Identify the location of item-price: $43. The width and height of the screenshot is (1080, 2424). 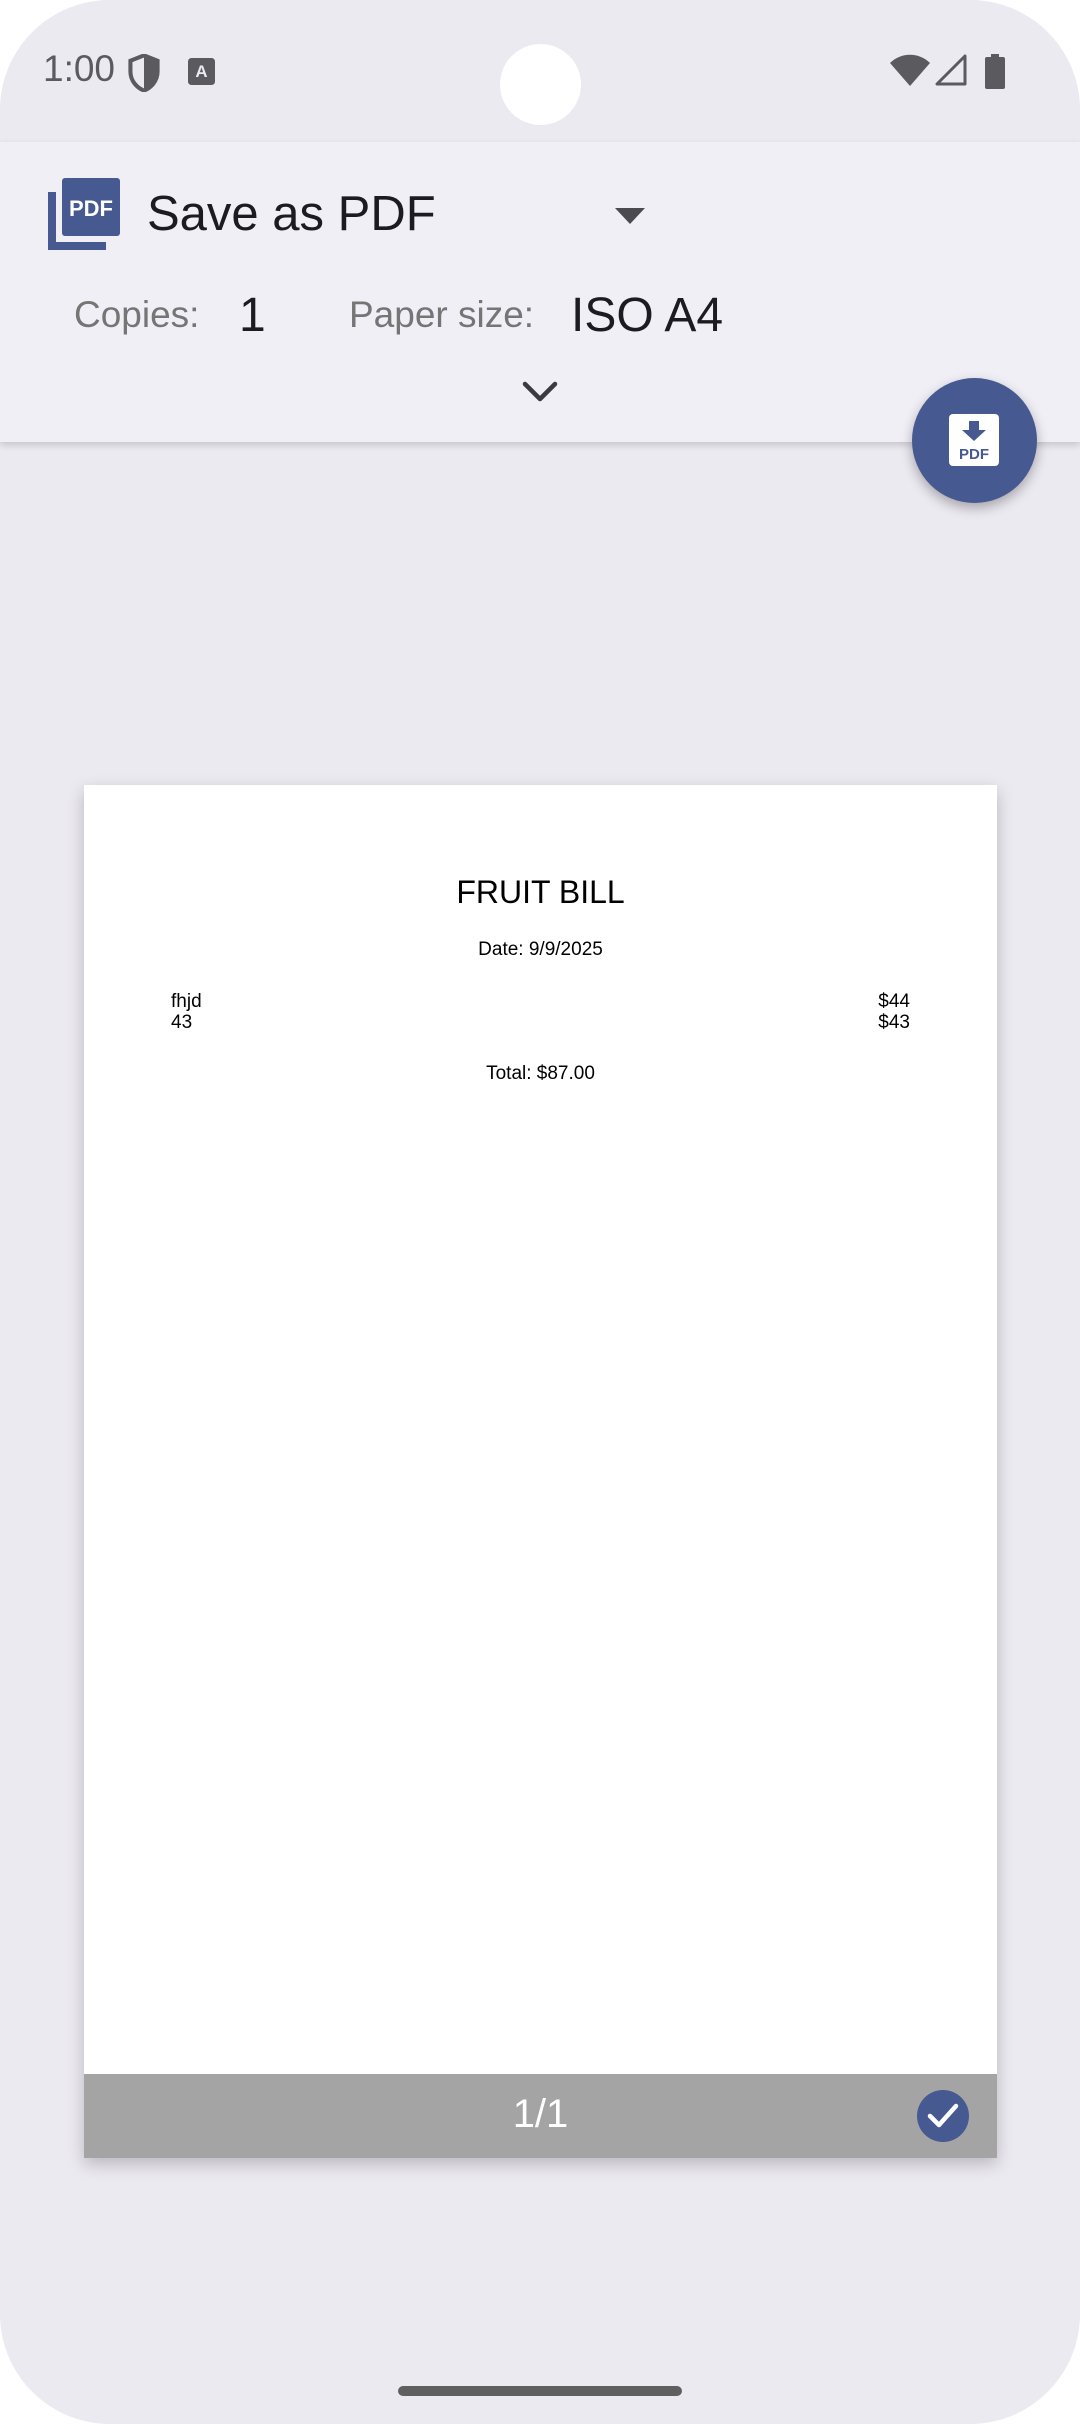
(894, 1022).